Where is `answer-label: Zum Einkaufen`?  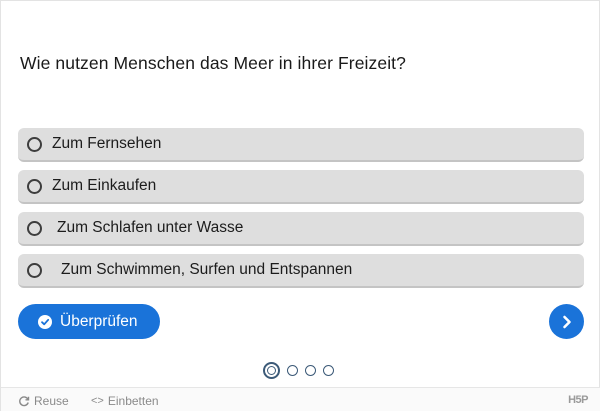 answer-label: Zum Einkaufen is located at coordinates (104, 185).